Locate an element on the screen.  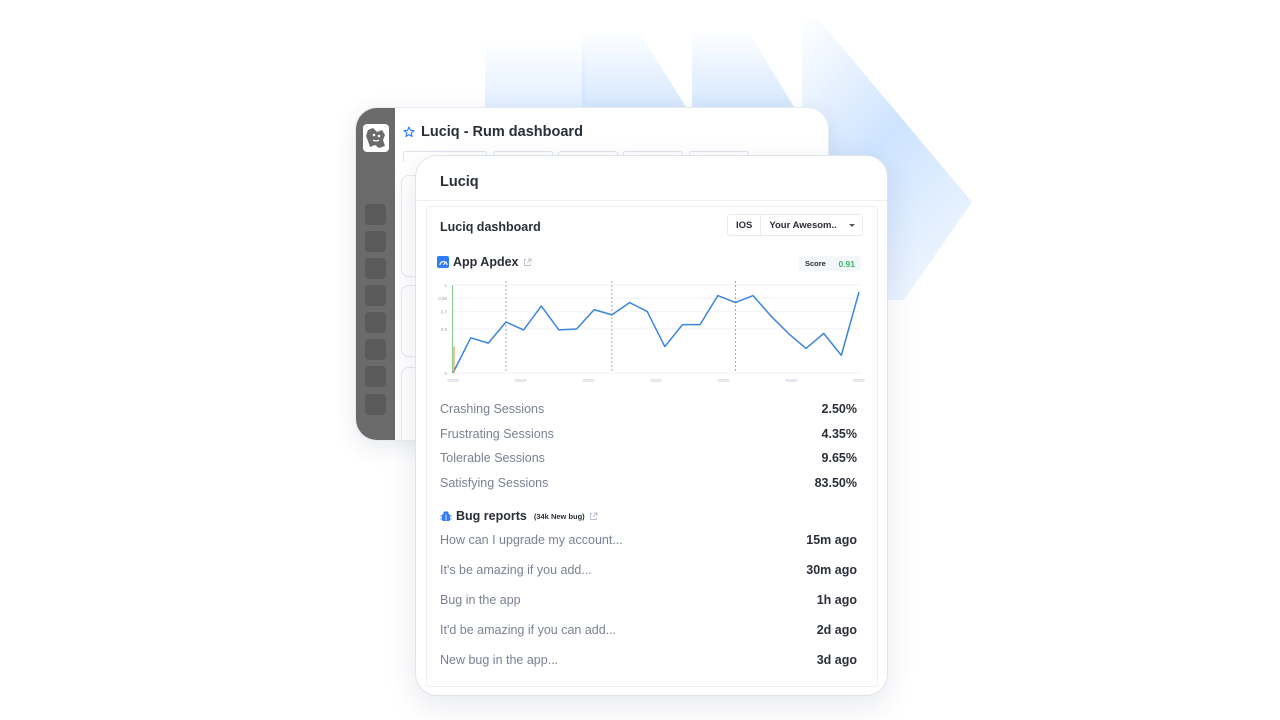
gauge-icon is located at coordinates (443, 262).